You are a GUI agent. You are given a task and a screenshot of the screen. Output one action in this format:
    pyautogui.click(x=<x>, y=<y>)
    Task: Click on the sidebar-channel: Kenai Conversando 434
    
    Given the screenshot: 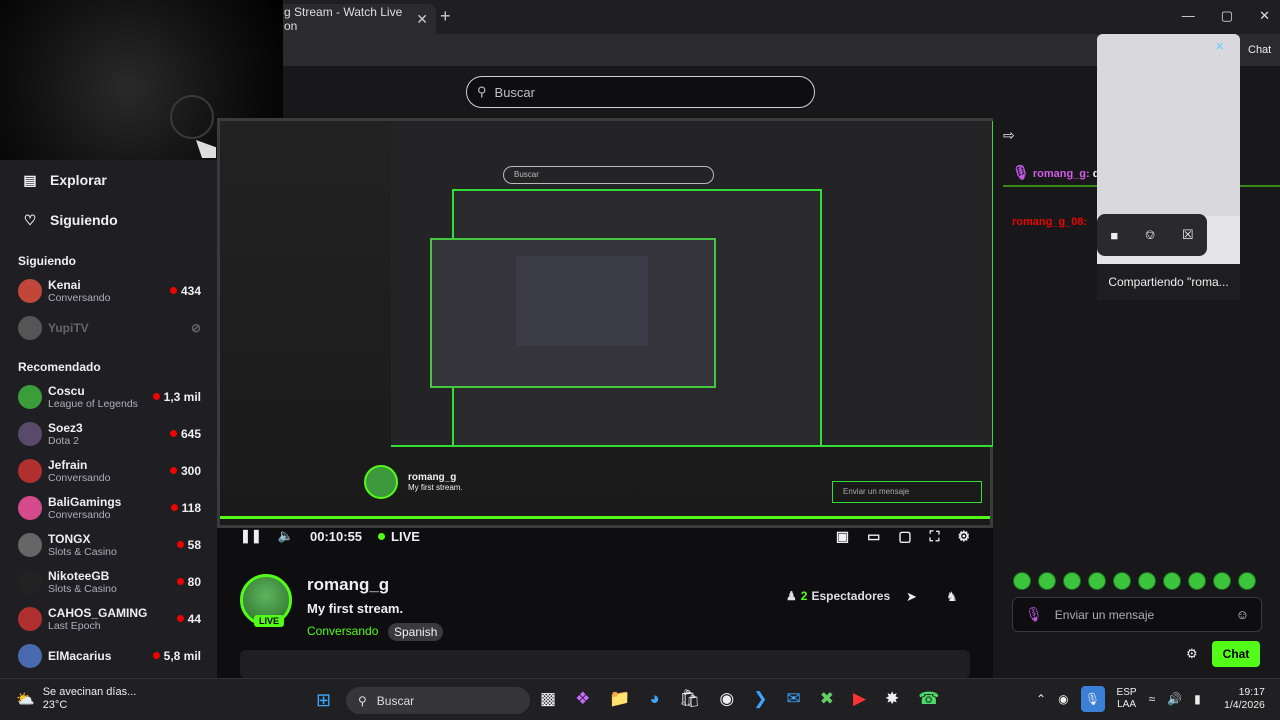 What is the action you would take?
    pyautogui.click(x=108, y=290)
    